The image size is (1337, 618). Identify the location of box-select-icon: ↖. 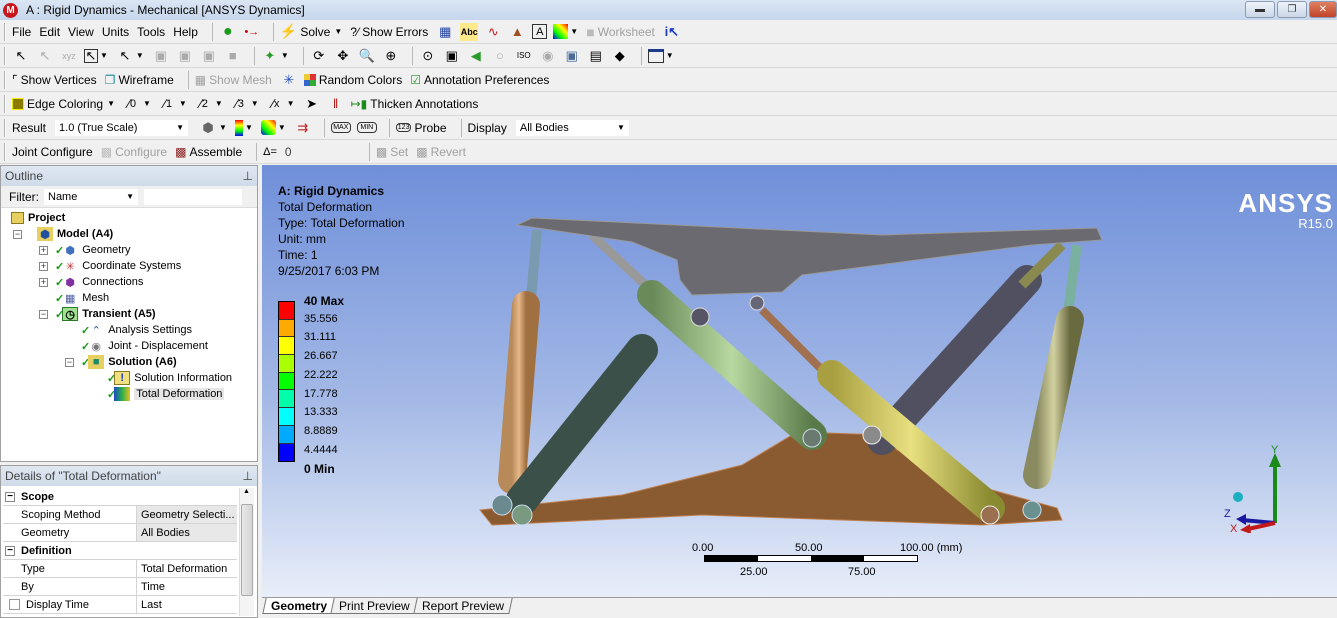
(91, 55).